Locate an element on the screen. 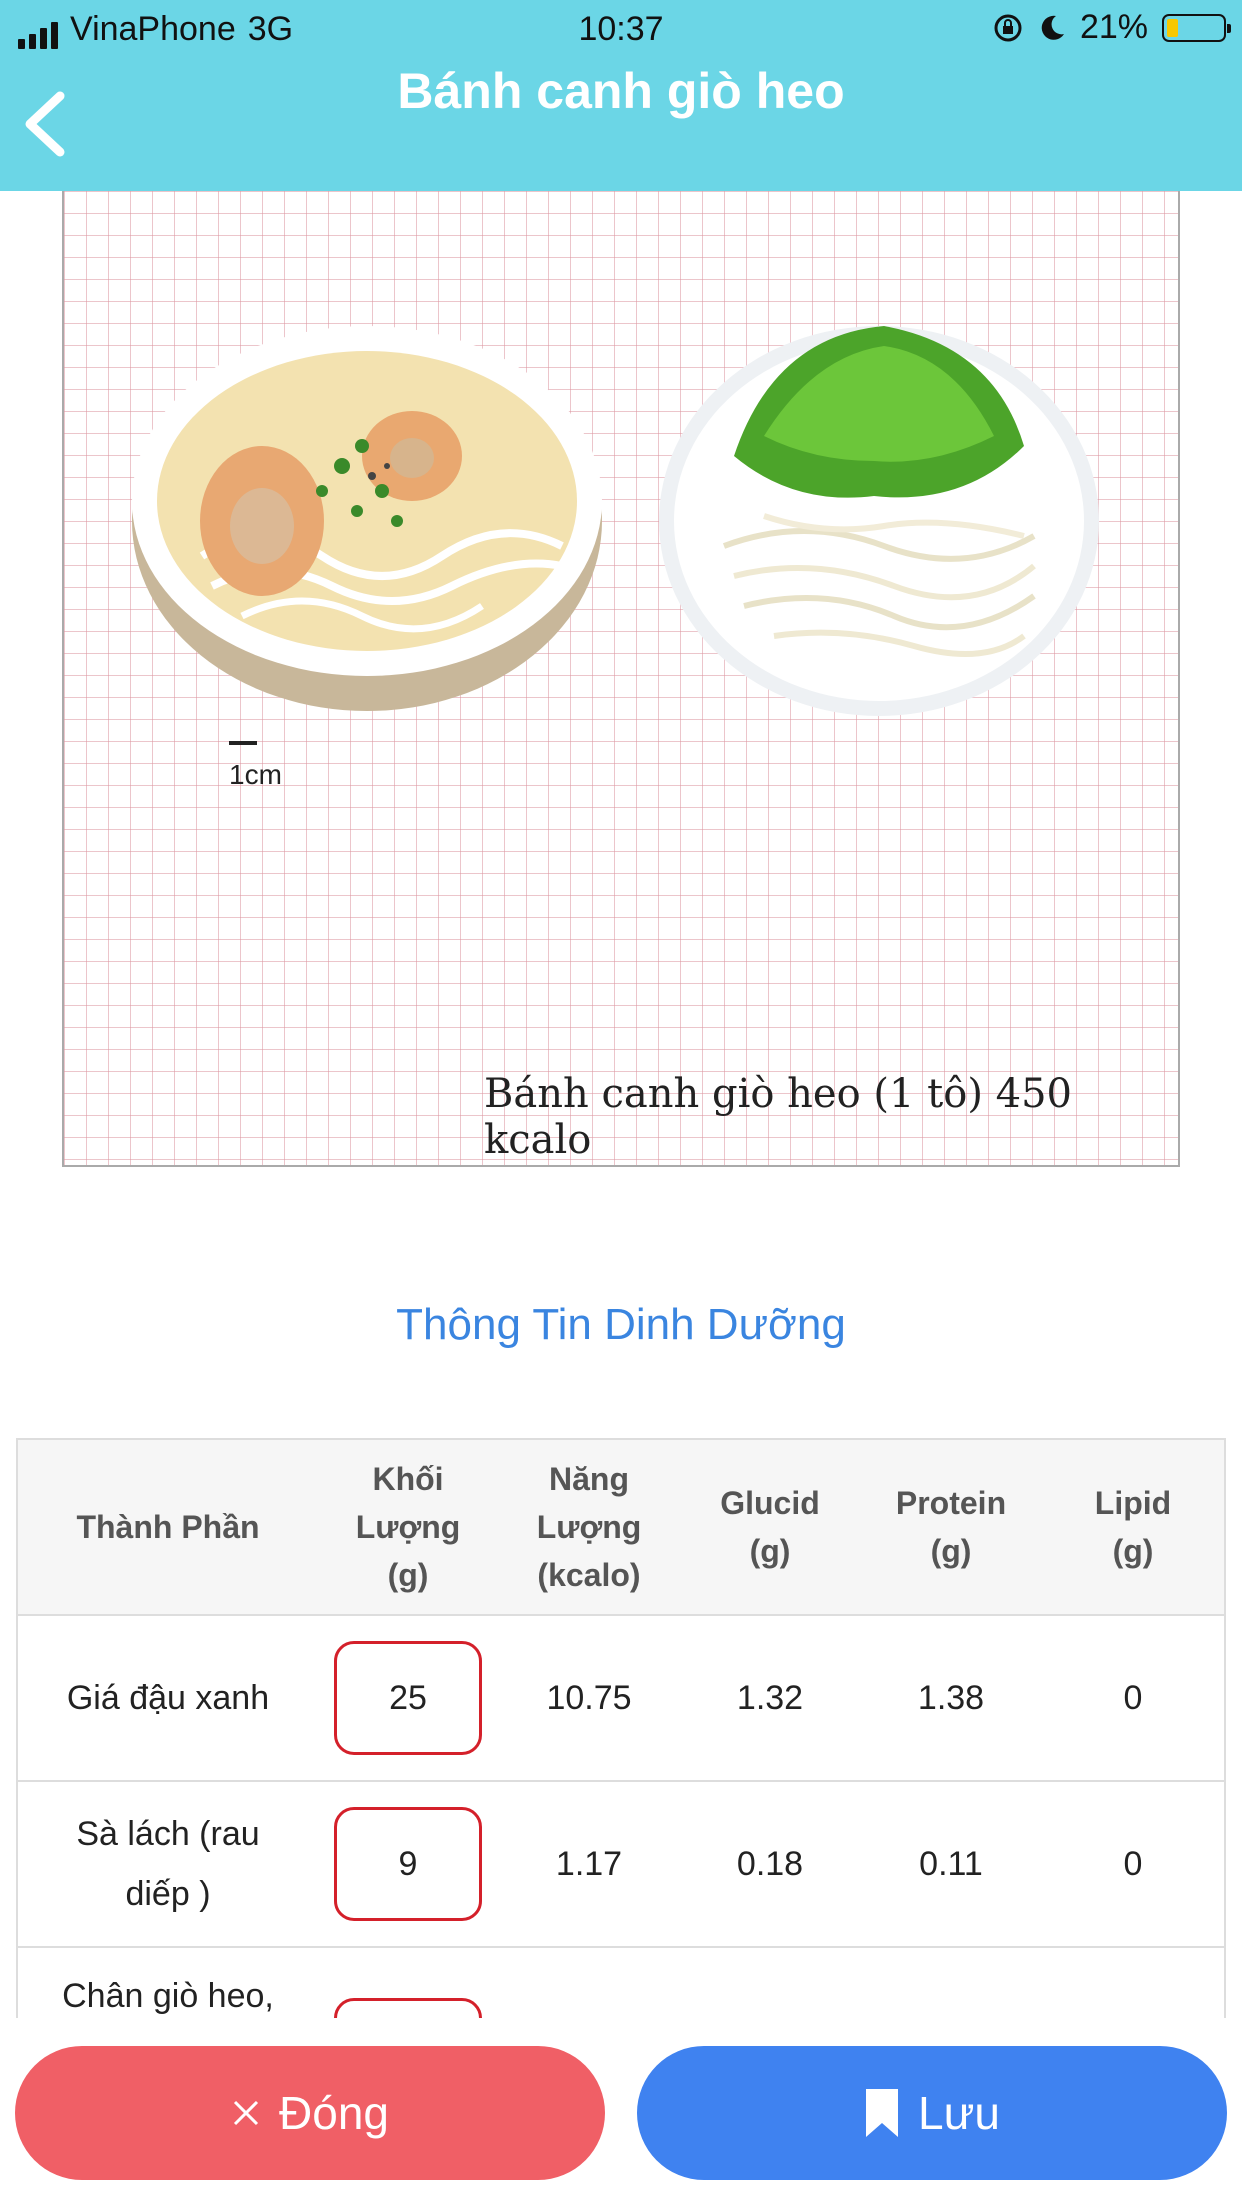  rotation-lock-icon is located at coordinates (1008, 27).